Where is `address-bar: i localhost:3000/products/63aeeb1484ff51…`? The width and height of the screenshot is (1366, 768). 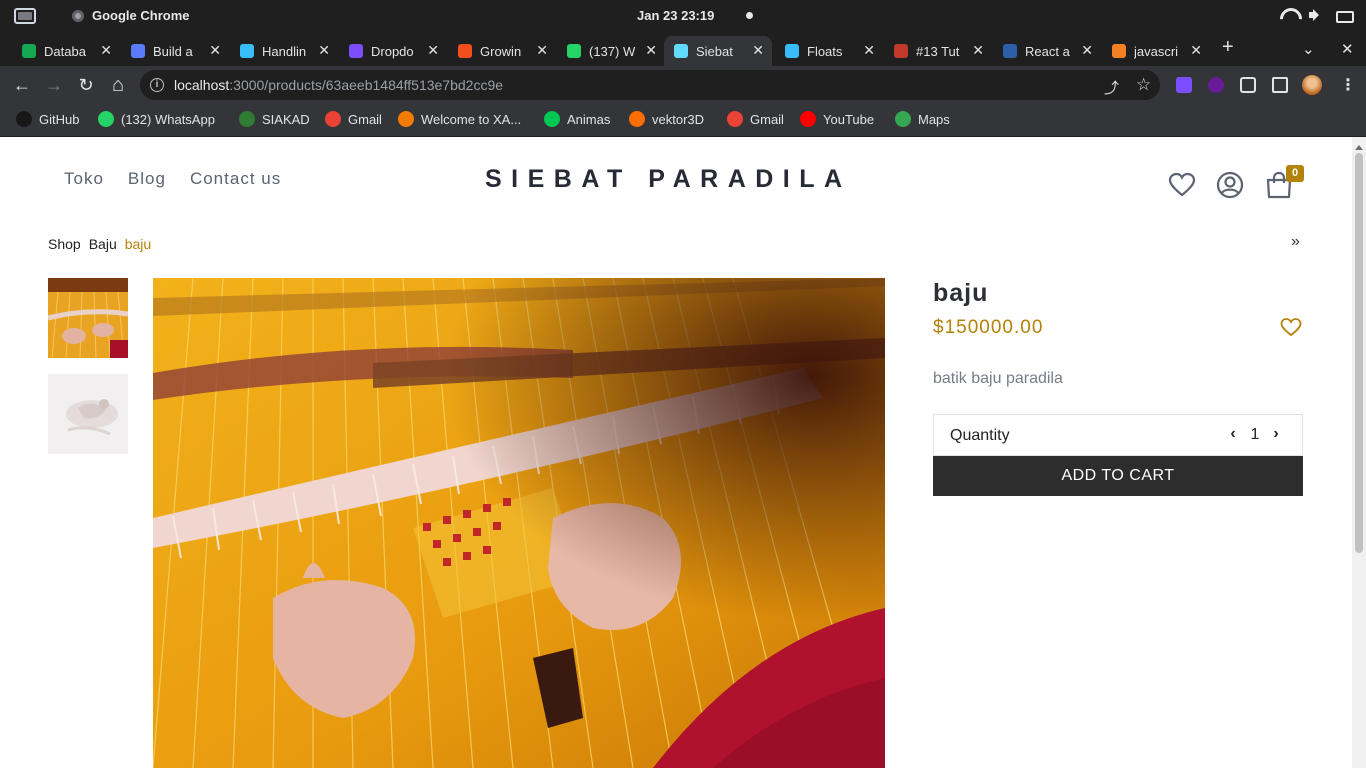
address-bar: i localhost:3000/products/63aeeb1484ff51… is located at coordinates (650, 85).